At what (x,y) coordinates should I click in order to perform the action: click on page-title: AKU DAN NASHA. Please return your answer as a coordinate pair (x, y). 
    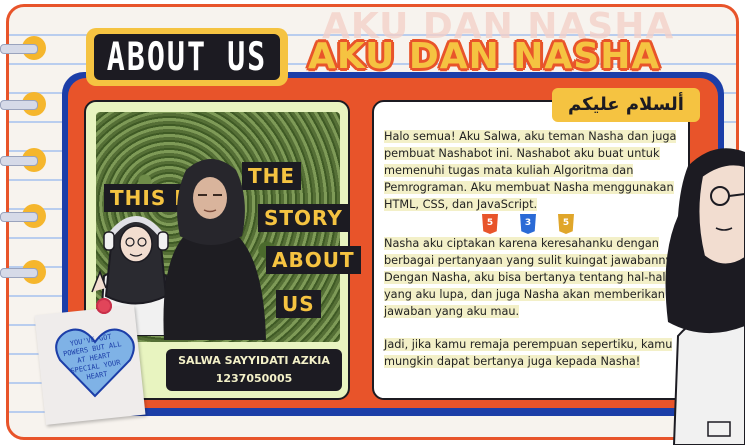
    Looking at the image, I should click on (484, 56).